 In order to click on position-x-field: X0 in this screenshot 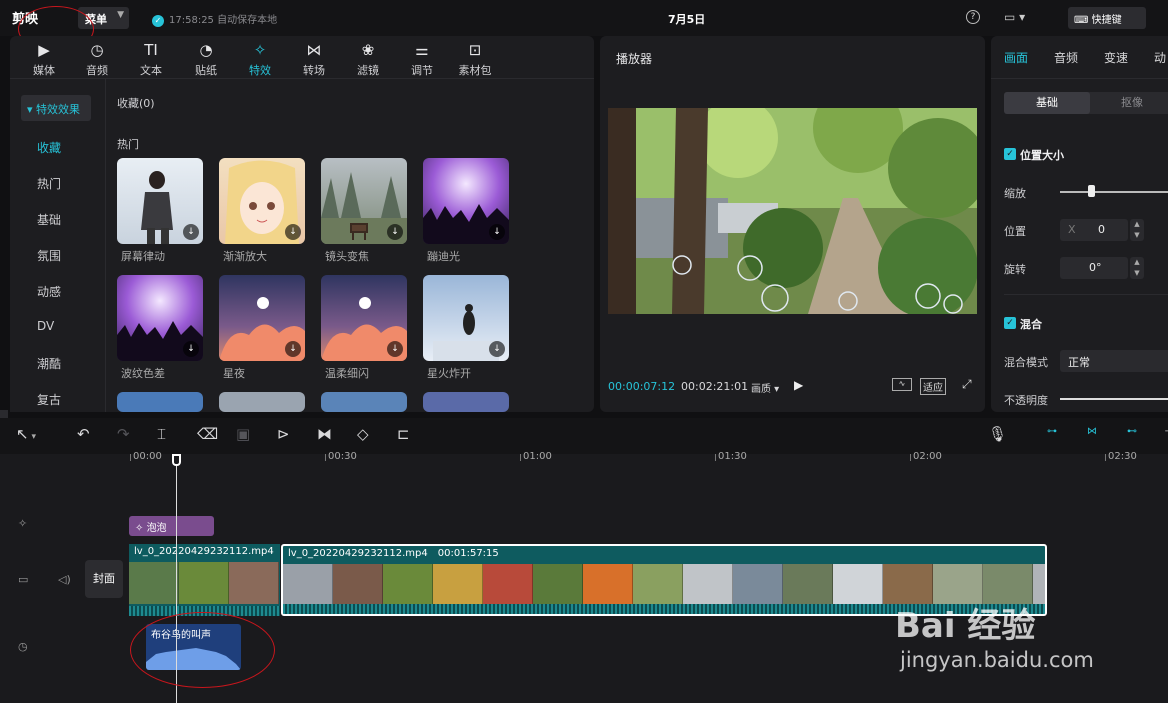, I will do `click(1094, 230)`.